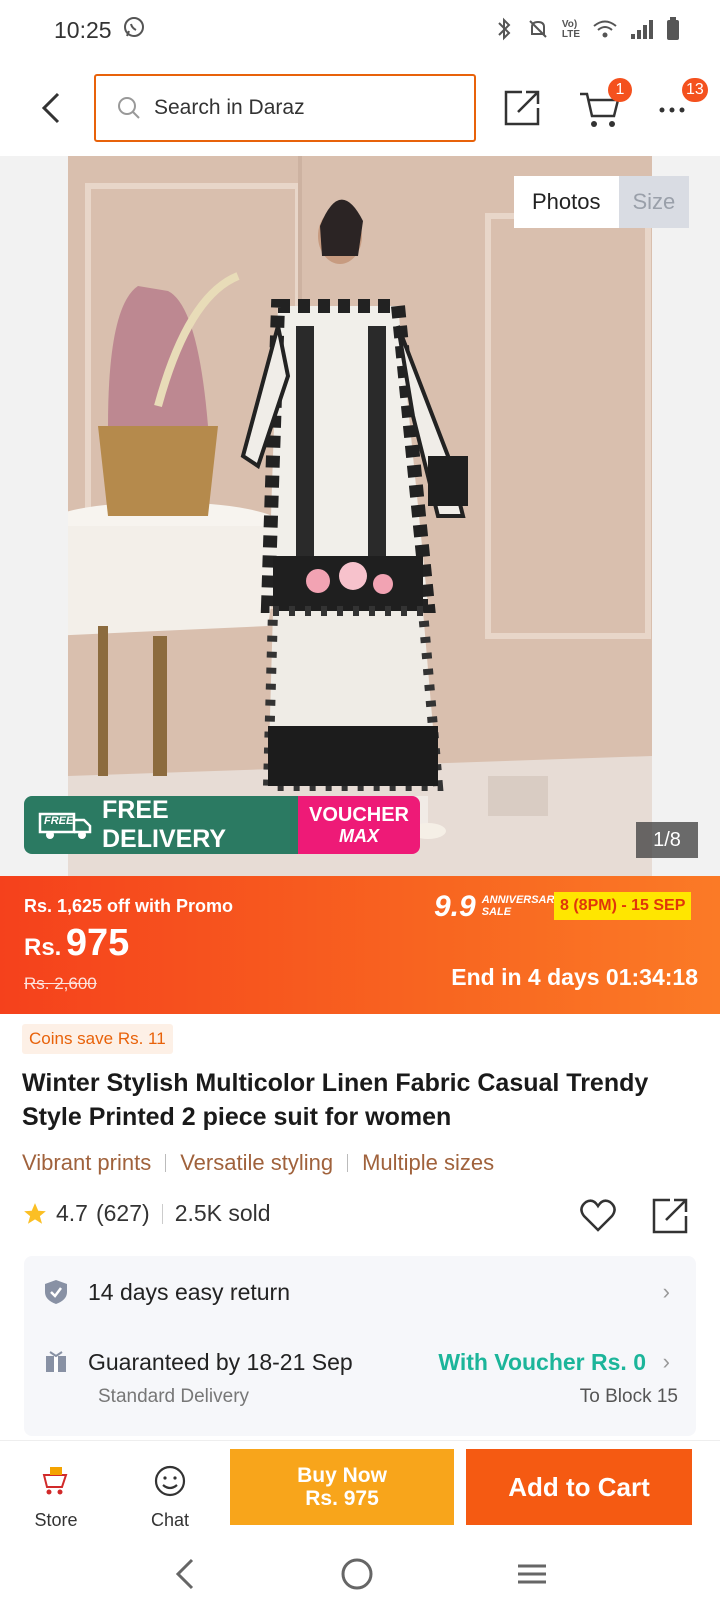  What do you see at coordinates (628, 1396) in the screenshot?
I see `delivery-location: To Block 15` at bounding box center [628, 1396].